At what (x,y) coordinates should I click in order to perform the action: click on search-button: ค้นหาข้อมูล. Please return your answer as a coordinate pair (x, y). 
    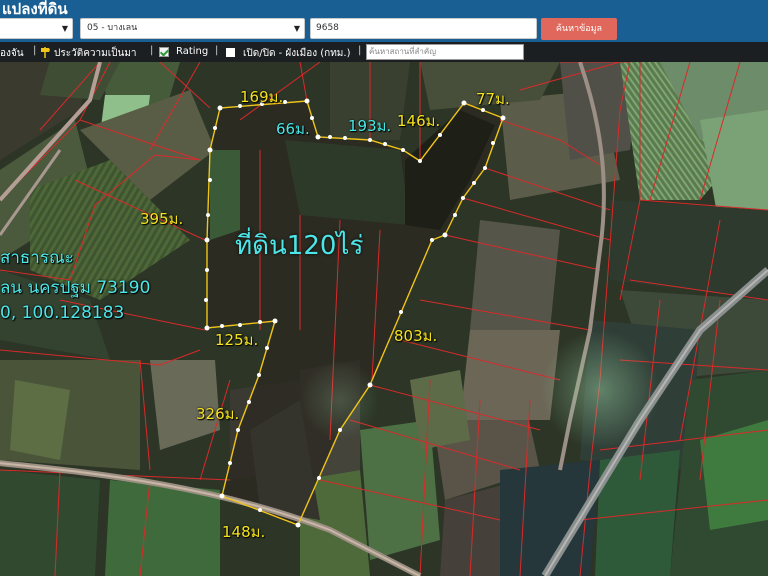
    Looking at the image, I should click on (579, 29).